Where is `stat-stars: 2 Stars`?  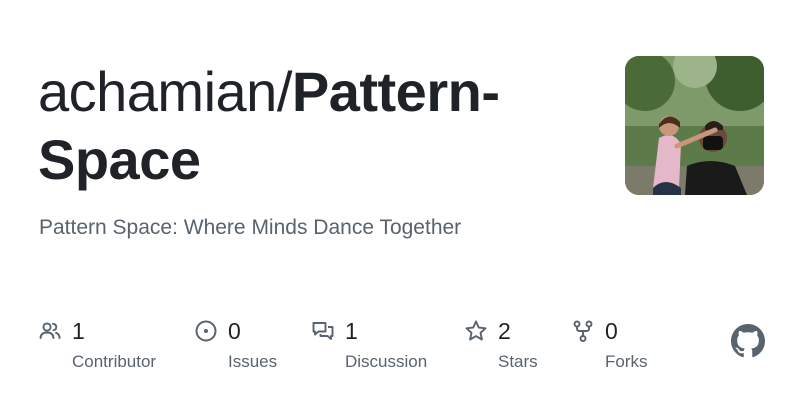
stat-stars: 2 Stars is located at coordinates (501, 343).